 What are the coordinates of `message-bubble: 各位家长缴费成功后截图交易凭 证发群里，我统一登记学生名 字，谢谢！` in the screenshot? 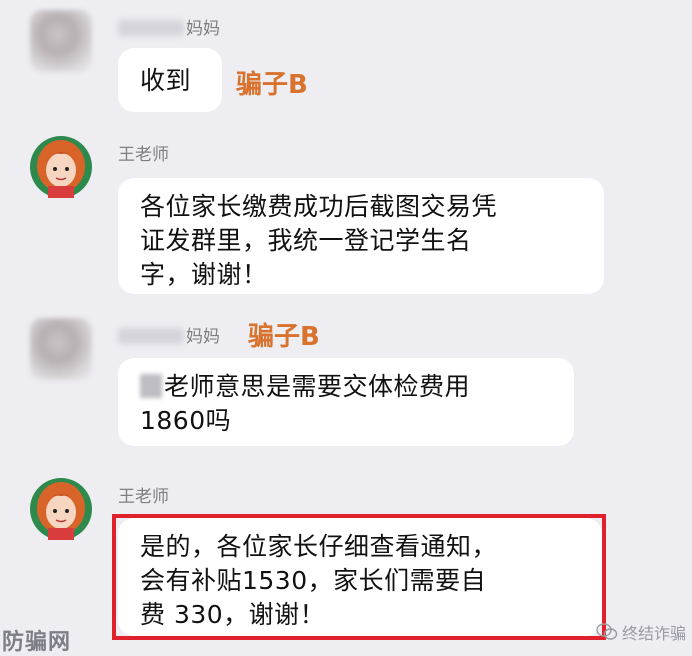 It's located at (361, 236).